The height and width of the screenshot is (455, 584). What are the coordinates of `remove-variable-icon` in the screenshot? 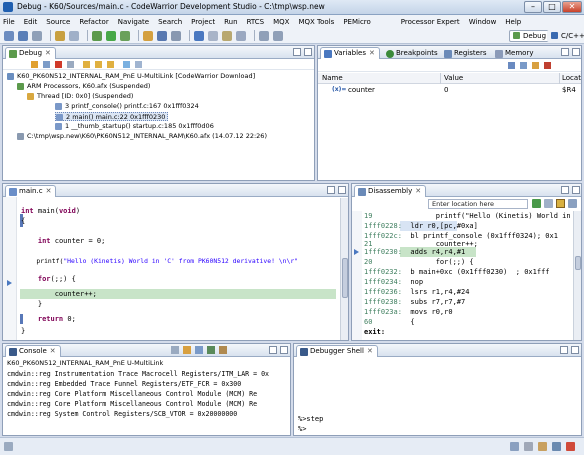 It's located at (547, 65).